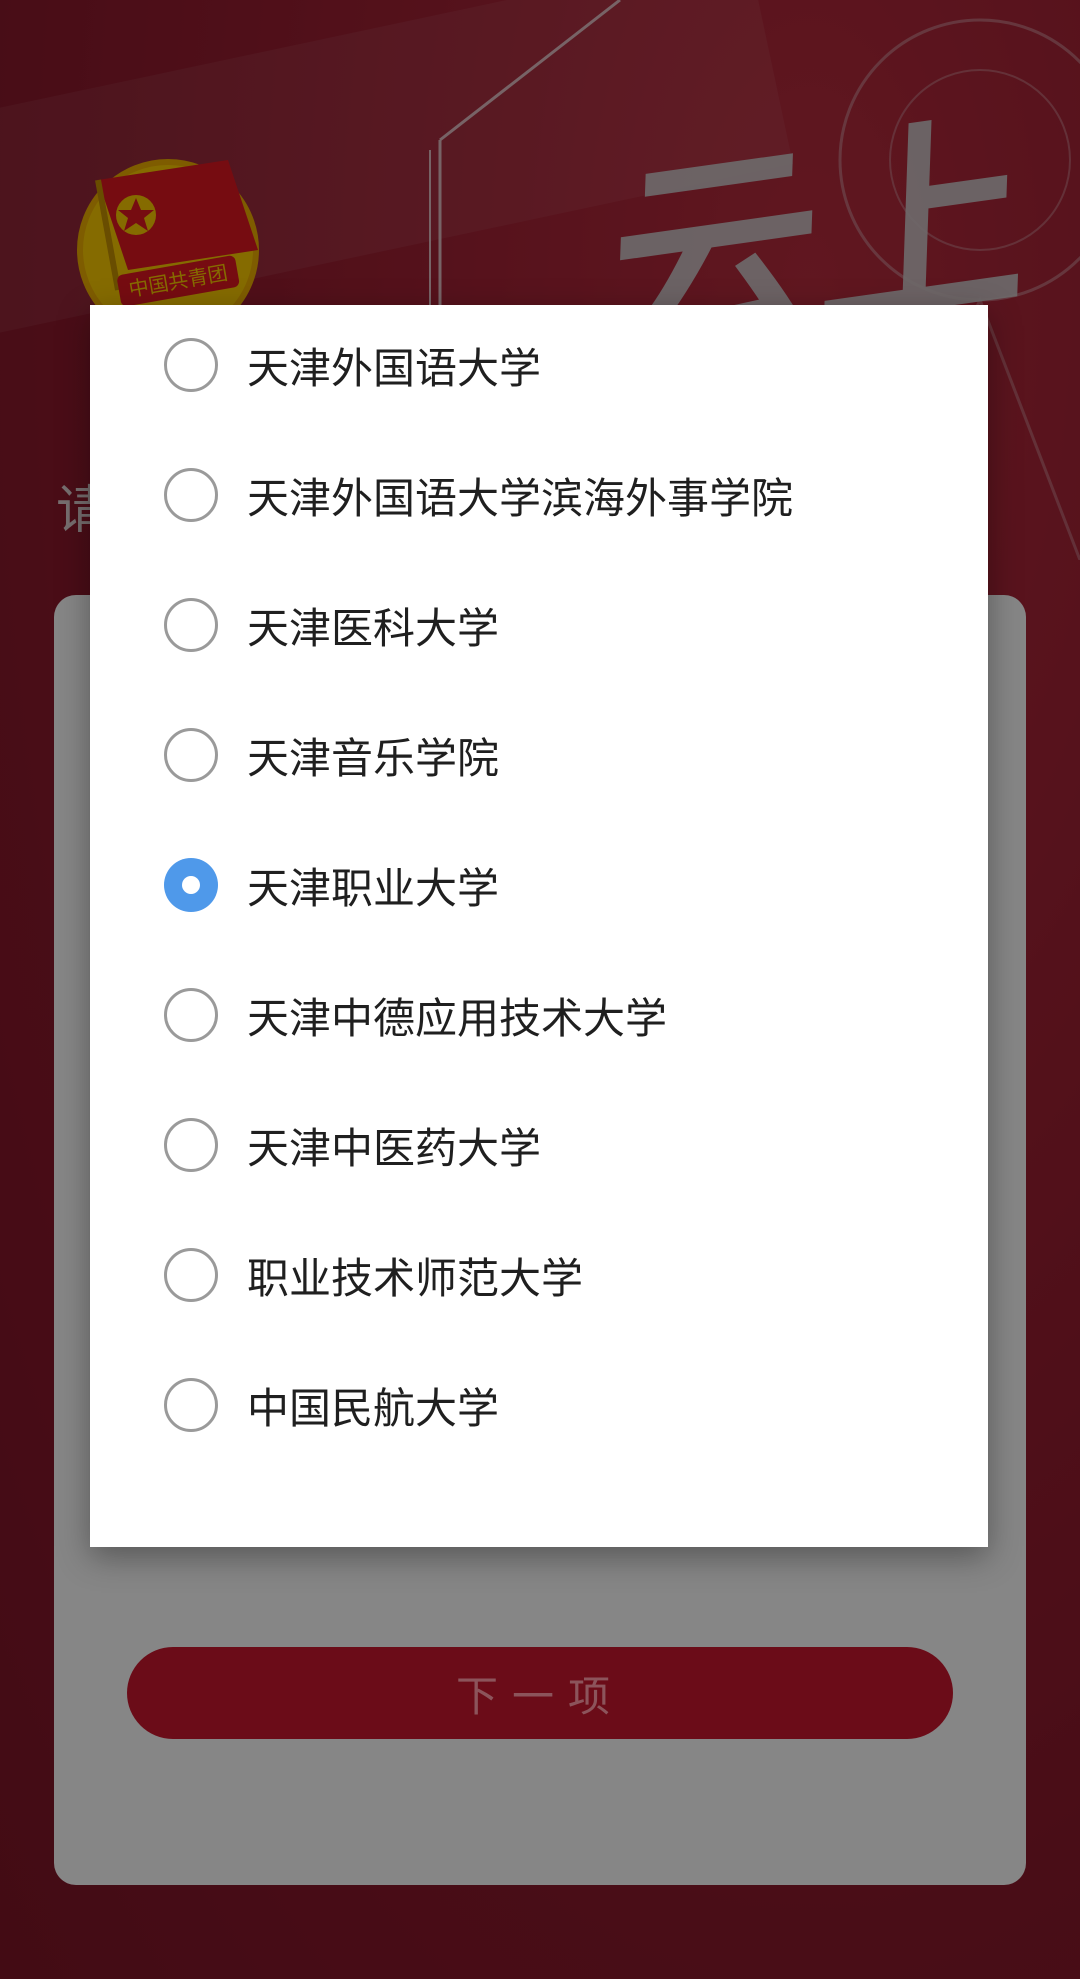  I want to click on radio-button-selected, so click(191, 885).